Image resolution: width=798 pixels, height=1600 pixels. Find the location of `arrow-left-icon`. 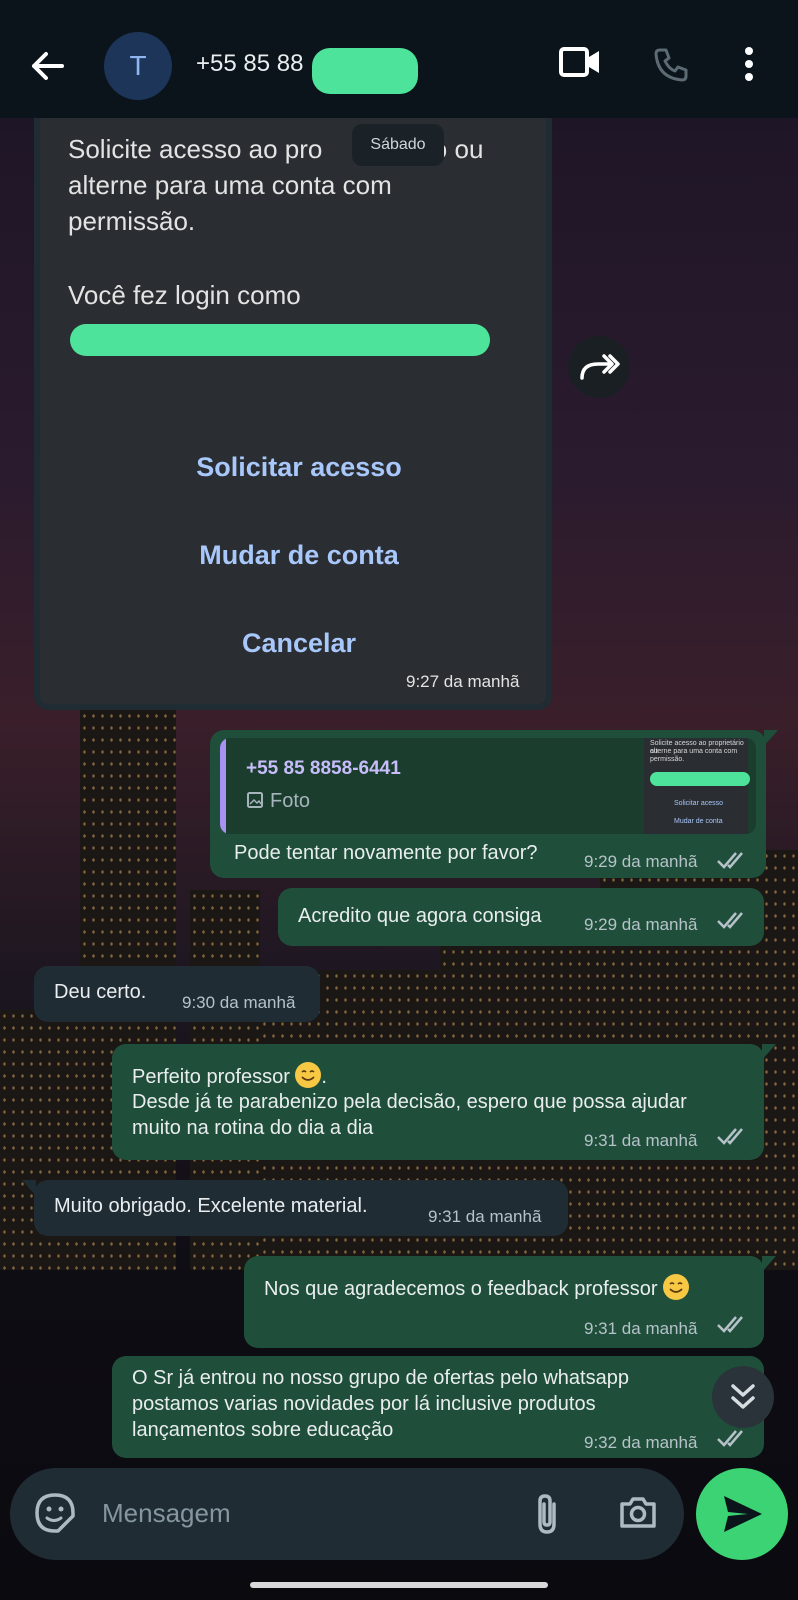

arrow-left-icon is located at coordinates (48, 66).